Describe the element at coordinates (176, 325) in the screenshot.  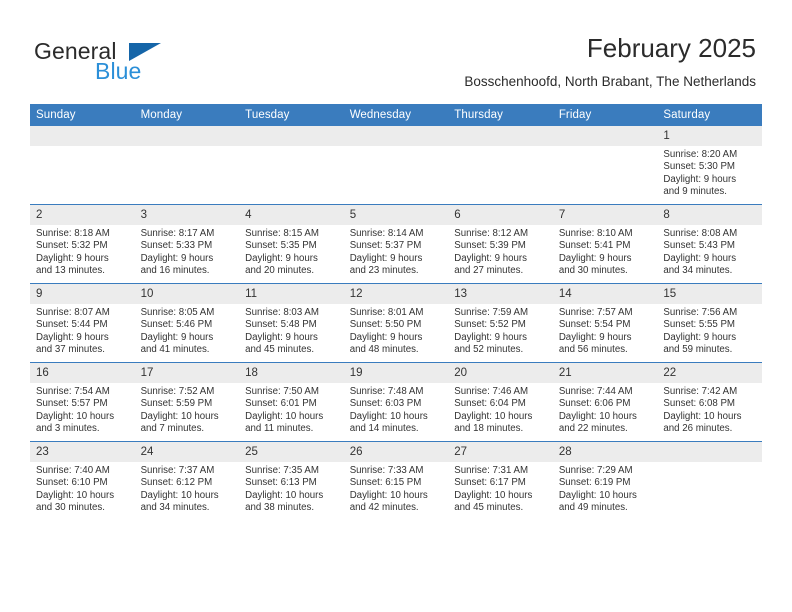
I see `sunset-text: Sunset: 5:46 PM` at that location.